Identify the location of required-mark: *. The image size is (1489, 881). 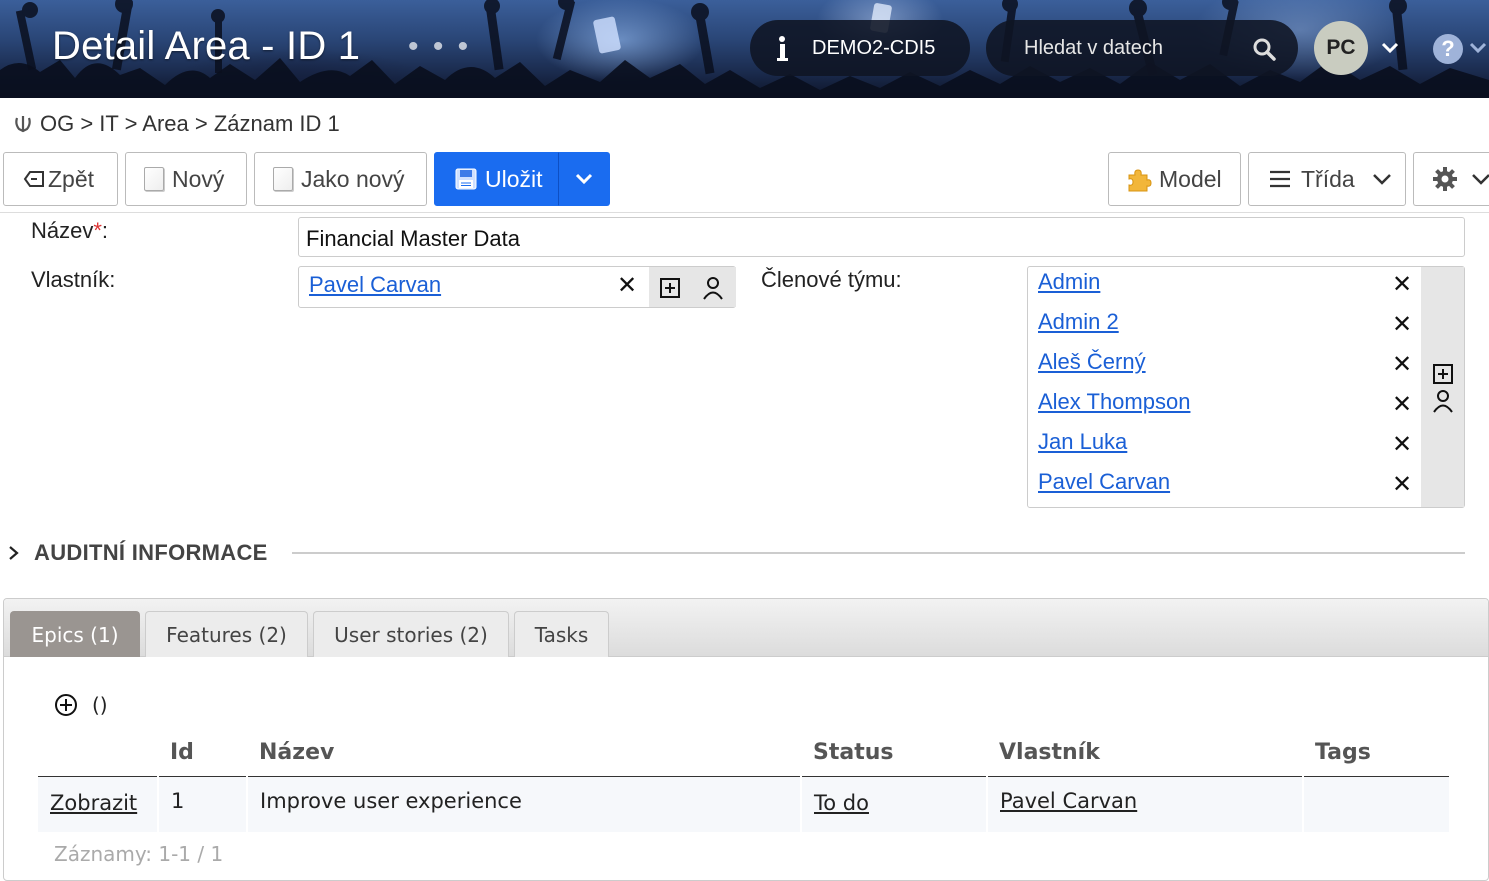
(97, 230).